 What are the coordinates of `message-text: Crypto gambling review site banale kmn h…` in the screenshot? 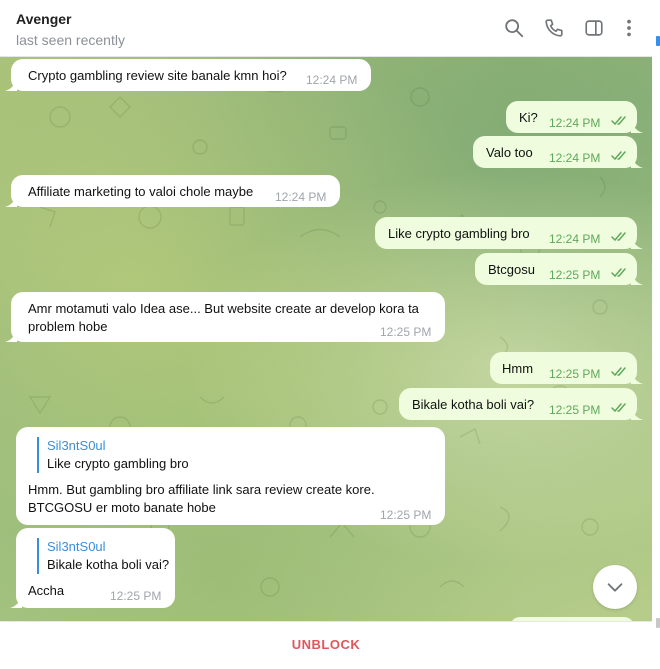 It's located at (157, 75).